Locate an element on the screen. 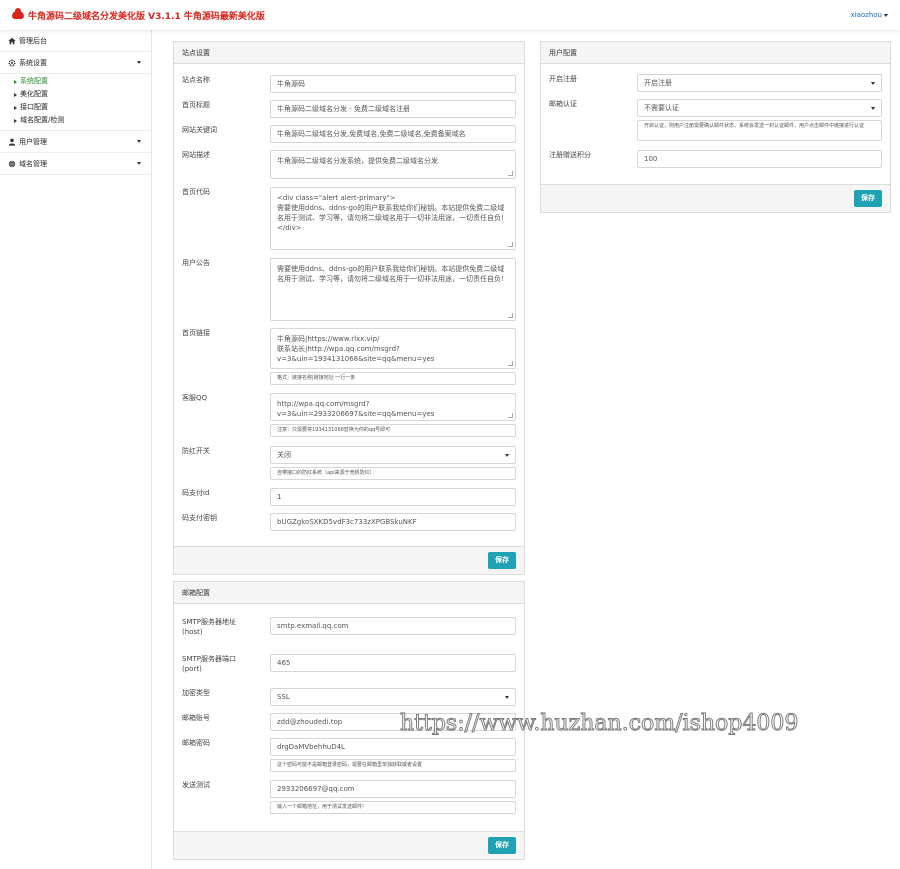 The image size is (900, 869). sidebar-sublabel: 接口配置 is located at coordinates (34, 107).